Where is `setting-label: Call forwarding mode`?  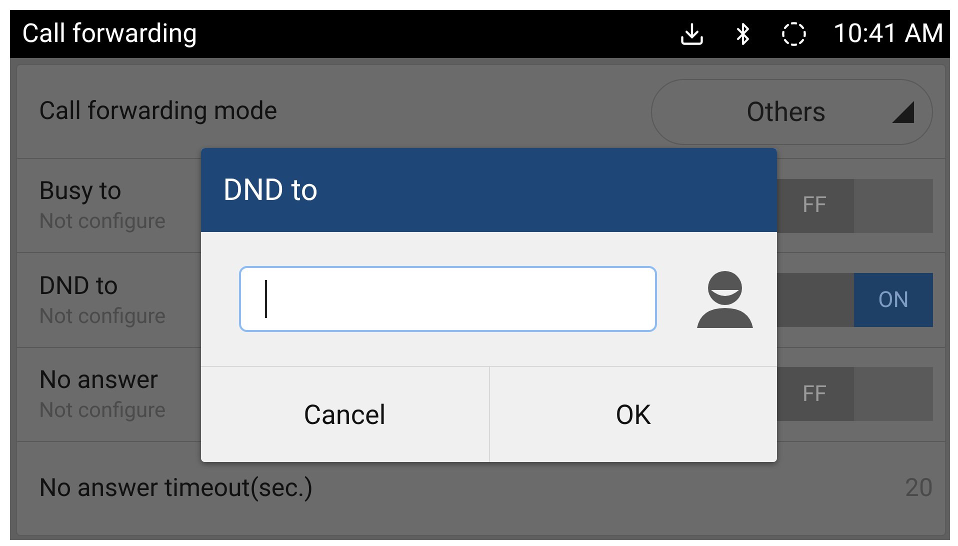 setting-label: Call forwarding mode is located at coordinates (158, 111).